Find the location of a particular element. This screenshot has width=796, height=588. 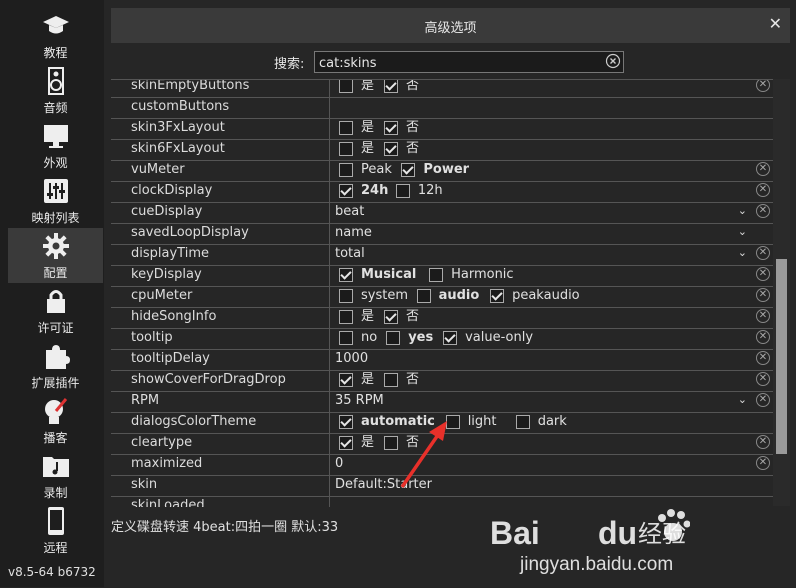

option-choice: audio is located at coordinates (447, 296).